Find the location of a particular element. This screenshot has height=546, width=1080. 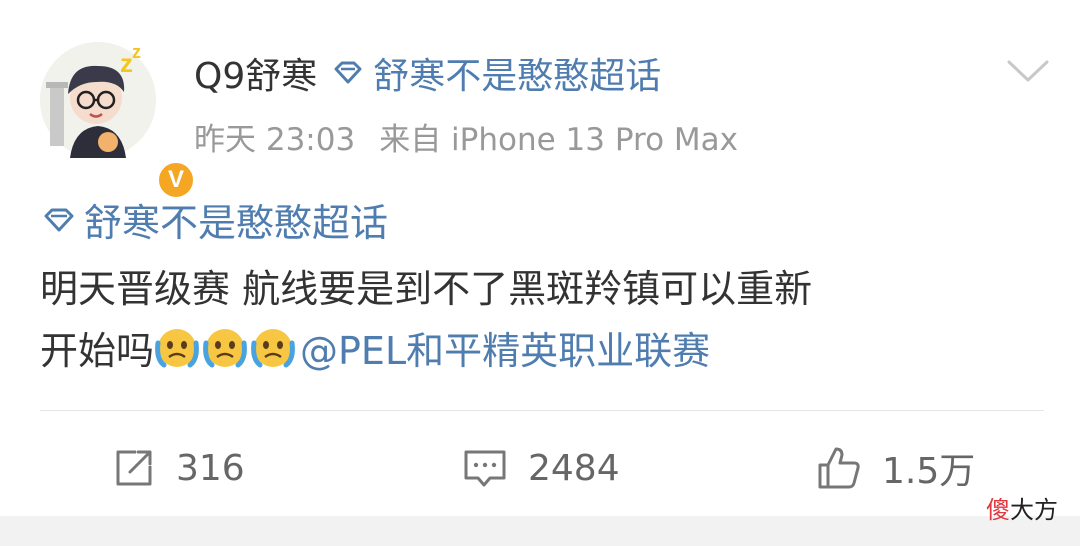

watermark-part-1: 傻 is located at coordinates (998, 510).